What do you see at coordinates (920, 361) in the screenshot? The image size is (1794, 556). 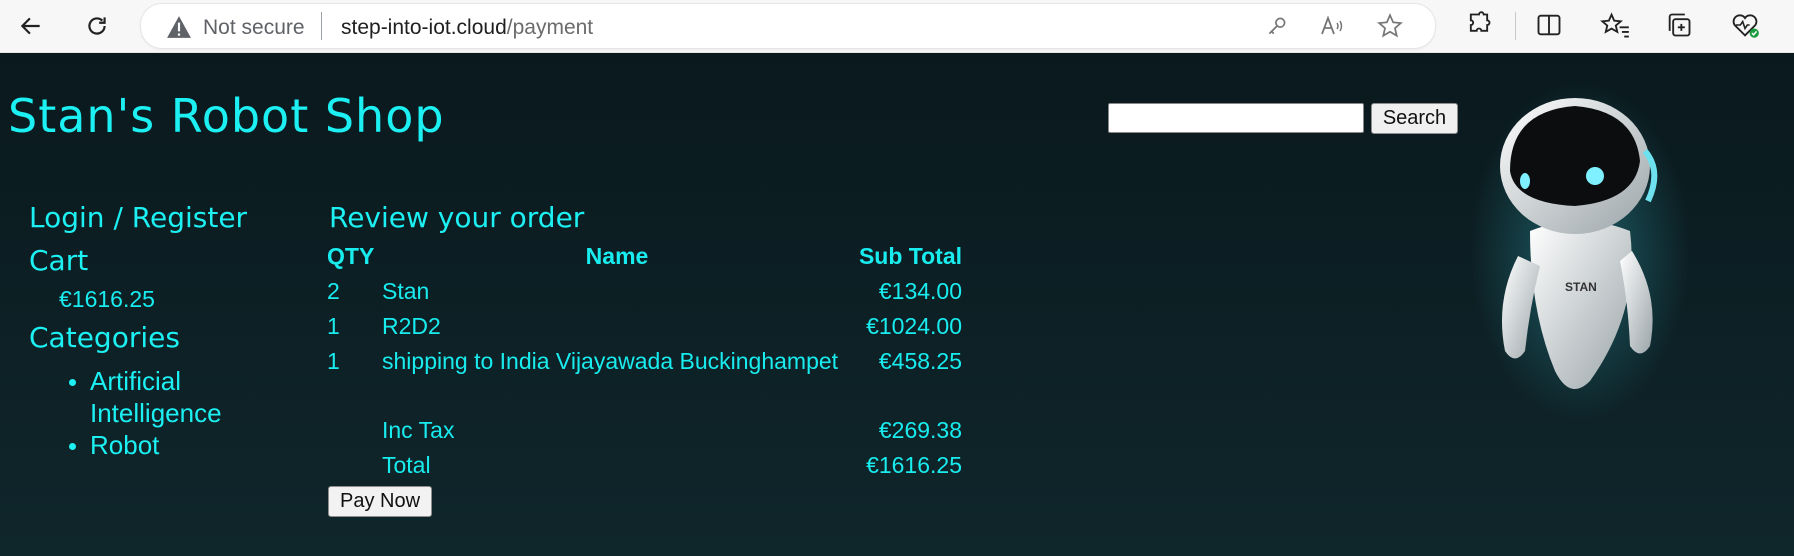 I see `row-subtotal: €458.25` at bounding box center [920, 361].